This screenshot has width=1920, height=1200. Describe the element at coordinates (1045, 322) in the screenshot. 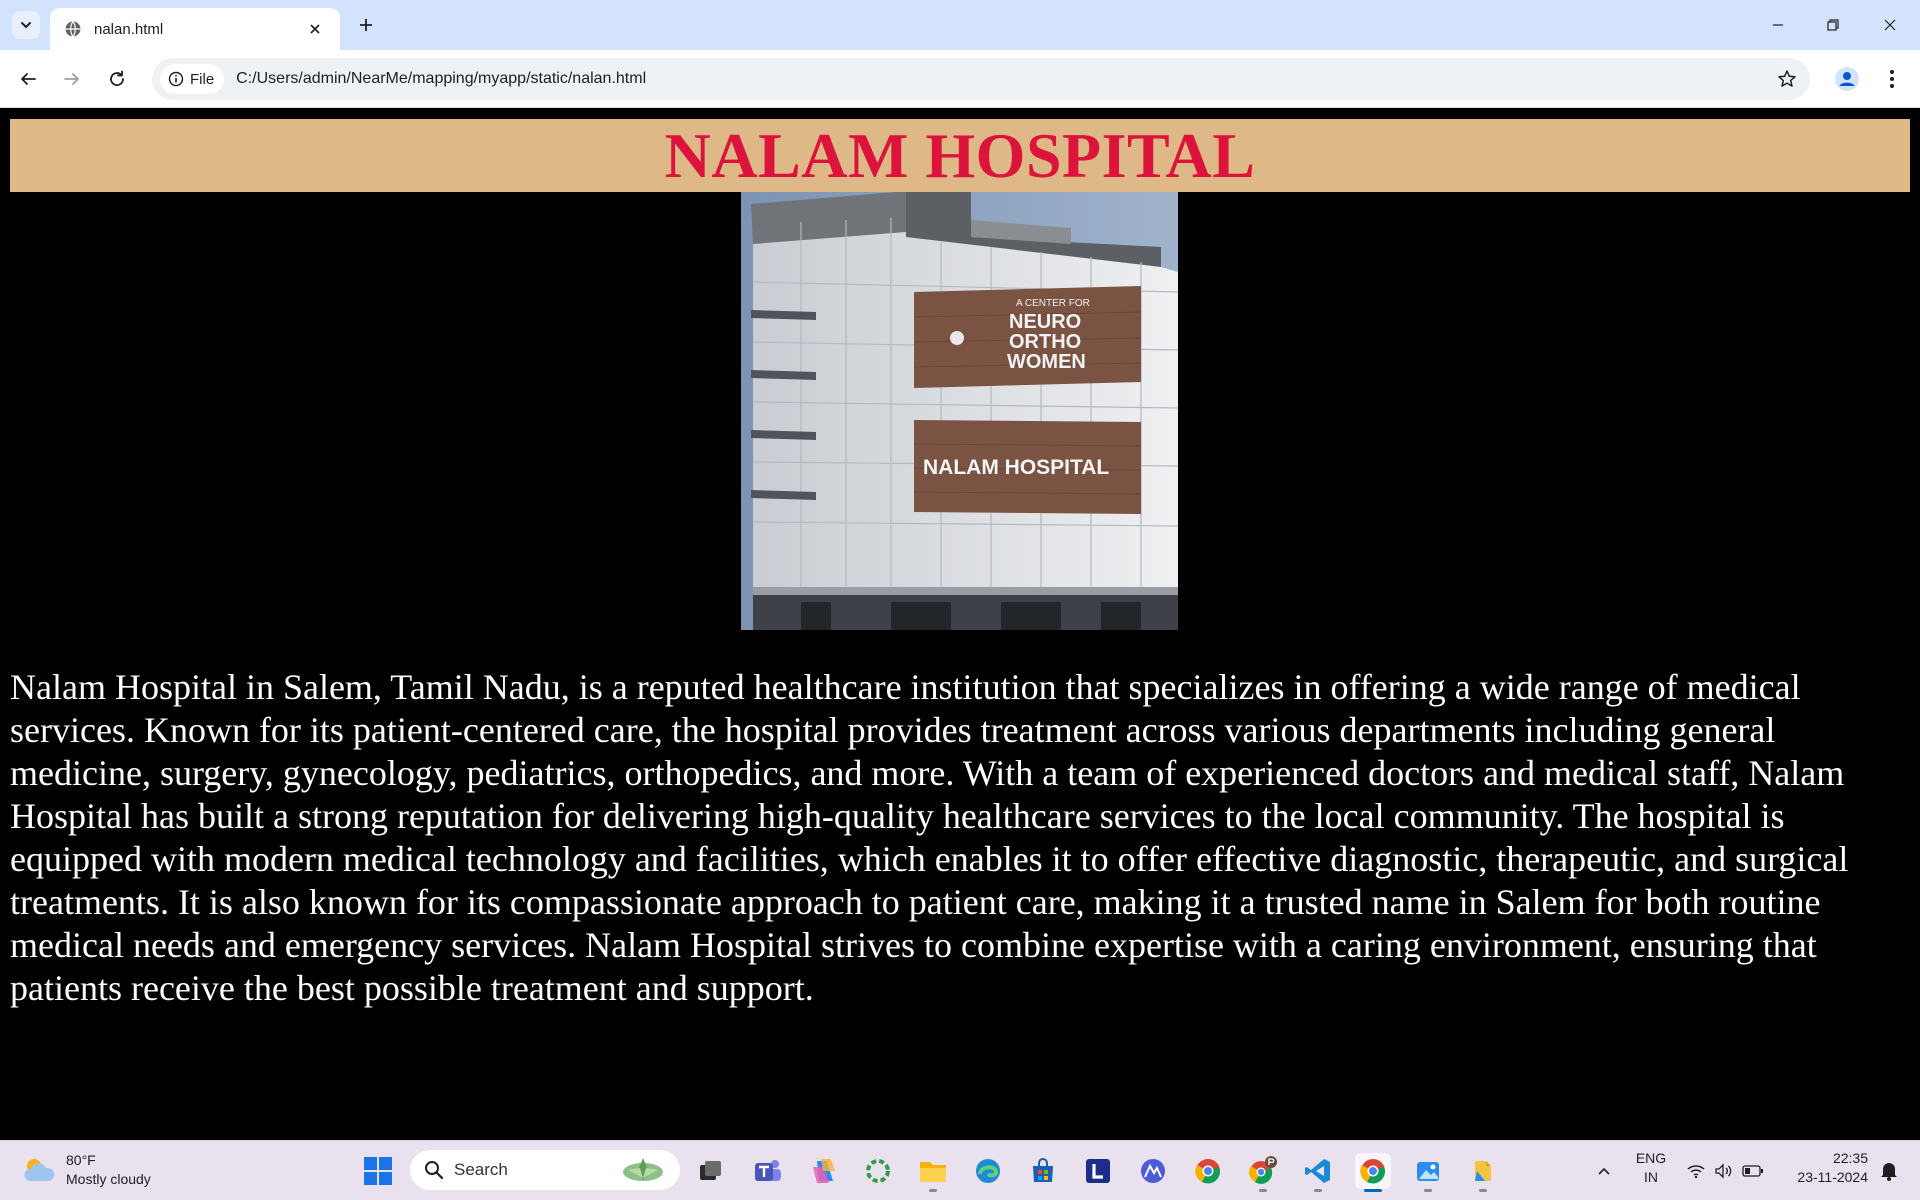

I see `svg-text: NEURO` at that location.